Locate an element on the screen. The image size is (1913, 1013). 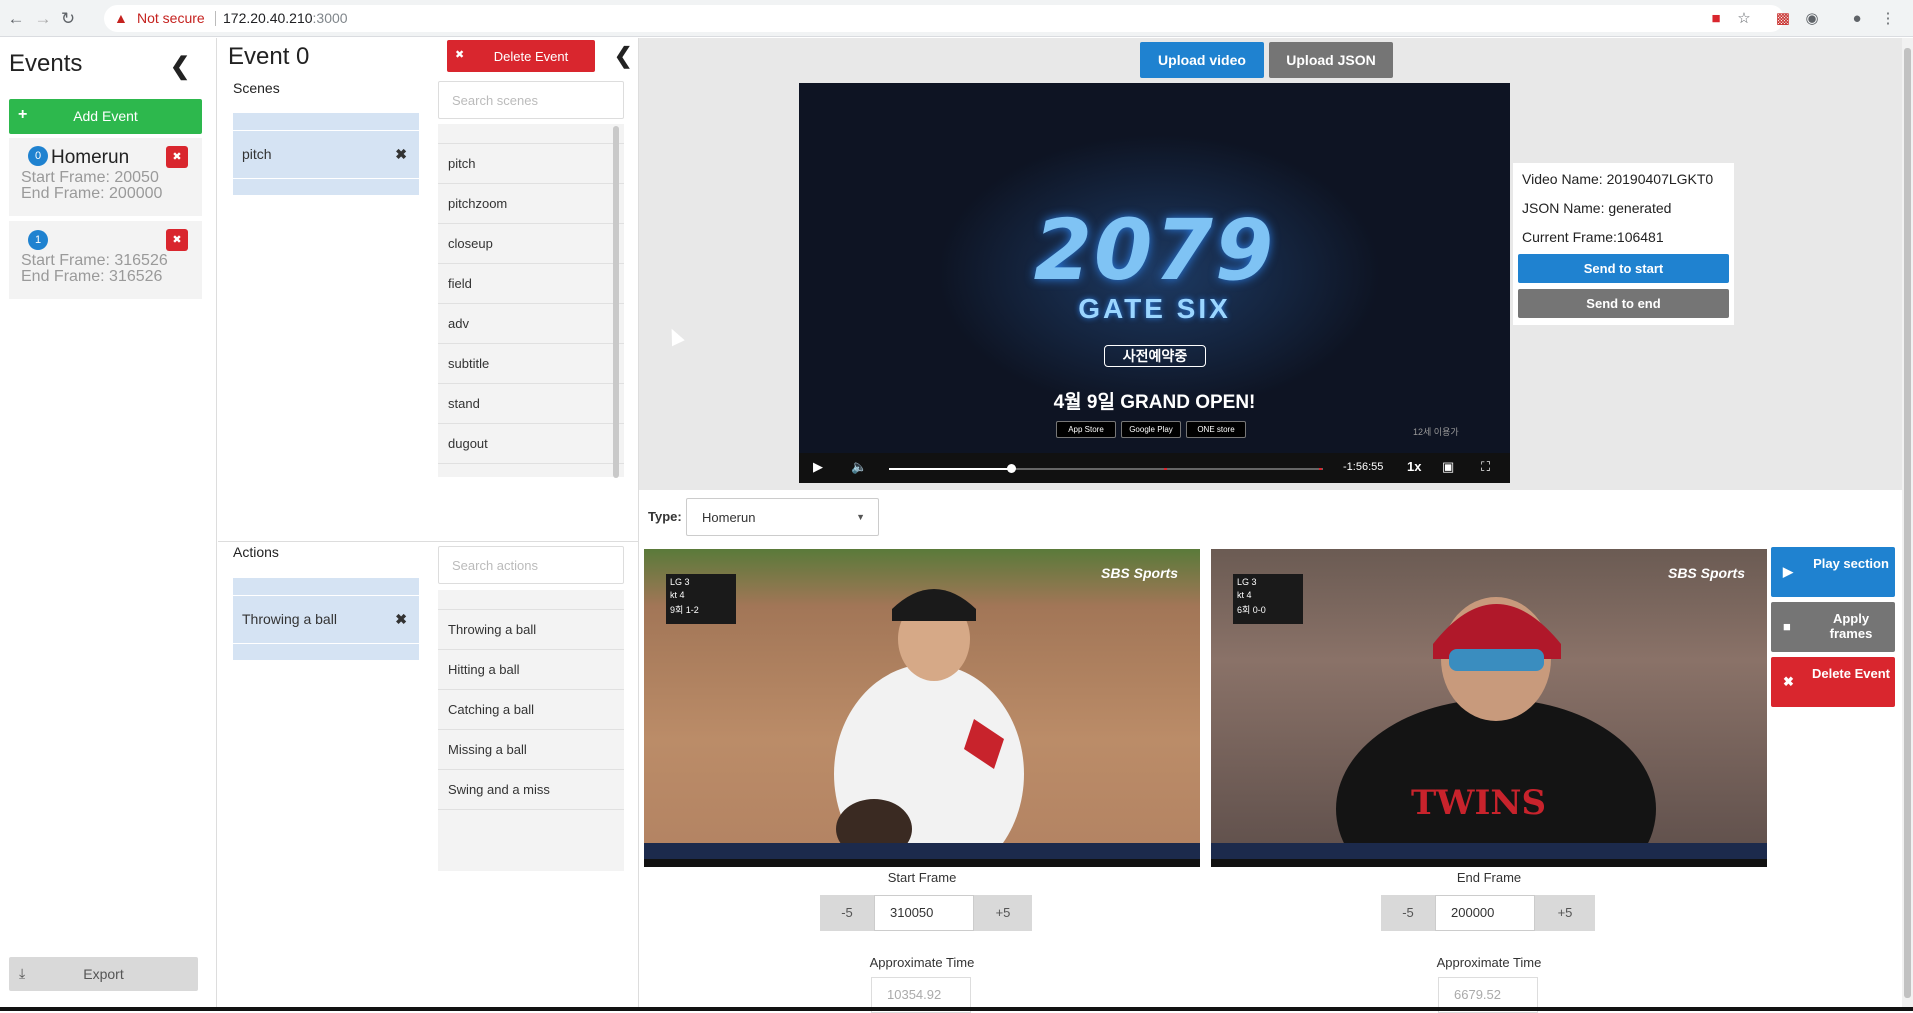
selected-action-chip: Throwing a ball ✖ is located at coordinates (326, 619).